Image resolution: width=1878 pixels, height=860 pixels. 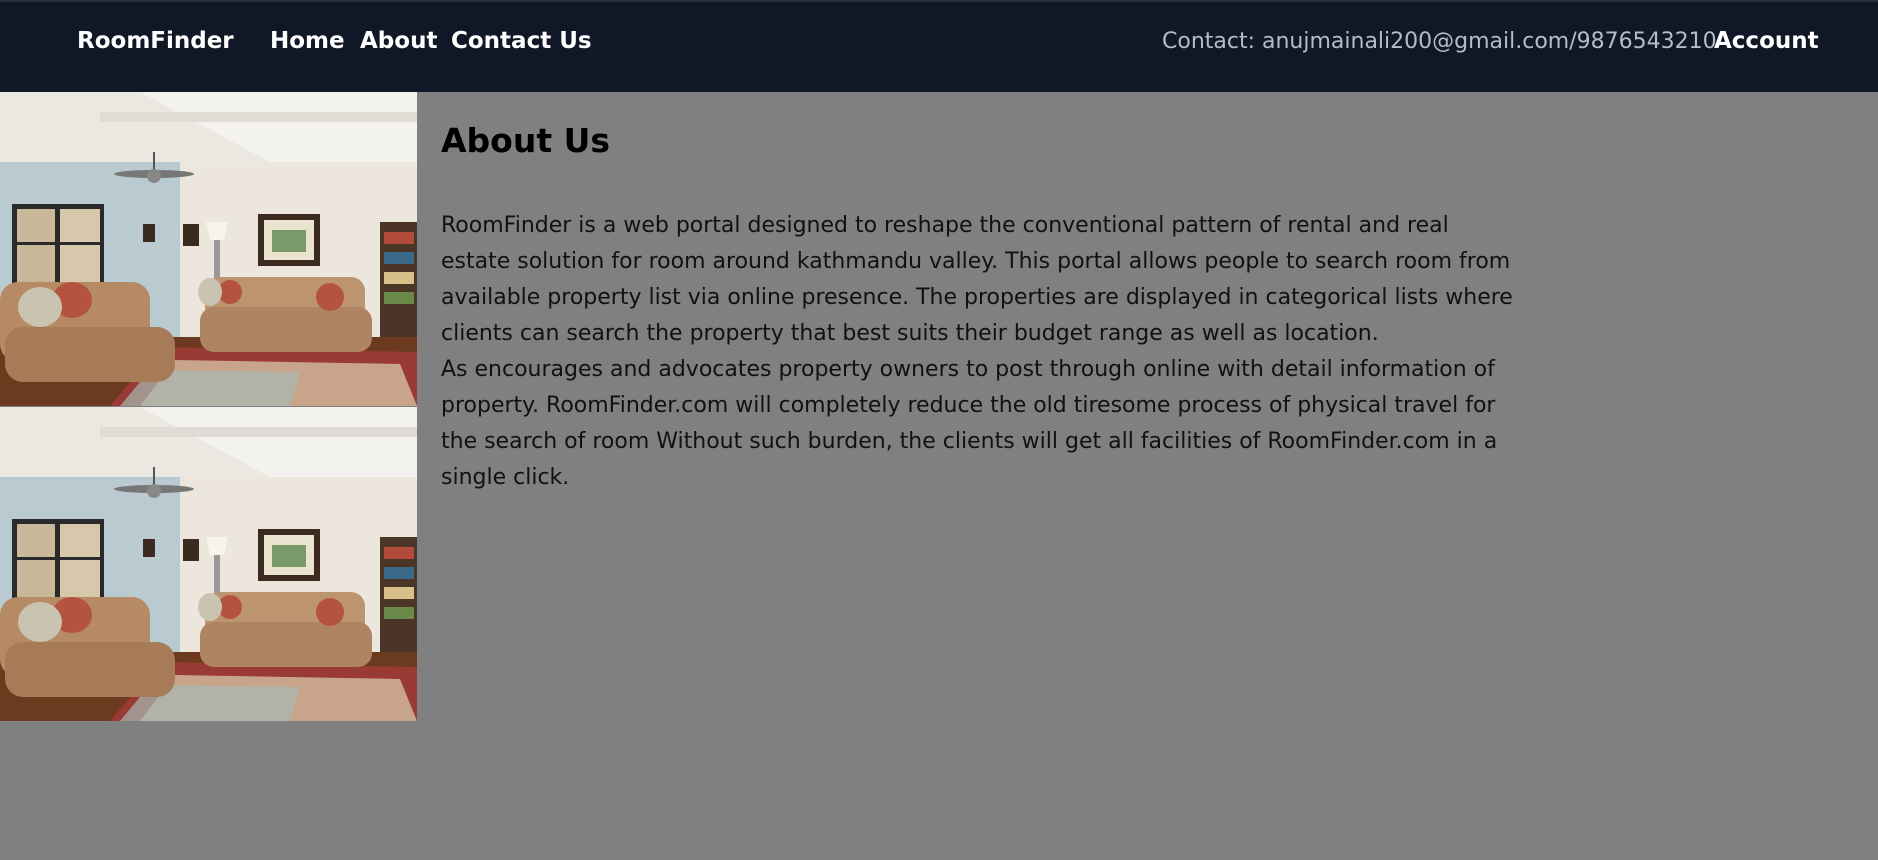 What do you see at coordinates (526, 140) in the screenshot?
I see `page-title: About Us` at bounding box center [526, 140].